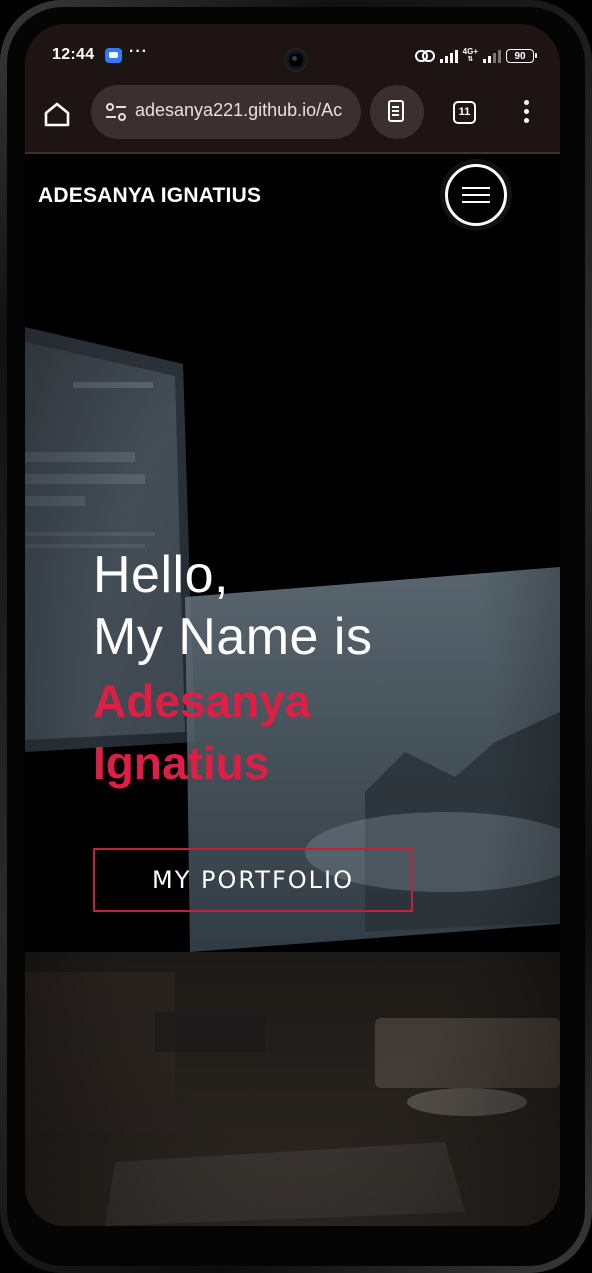 This screenshot has width=592, height=1273. What do you see at coordinates (521, 56) in the screenshot?
I see `battery-icon: 90` at bounding box center [521, 56].